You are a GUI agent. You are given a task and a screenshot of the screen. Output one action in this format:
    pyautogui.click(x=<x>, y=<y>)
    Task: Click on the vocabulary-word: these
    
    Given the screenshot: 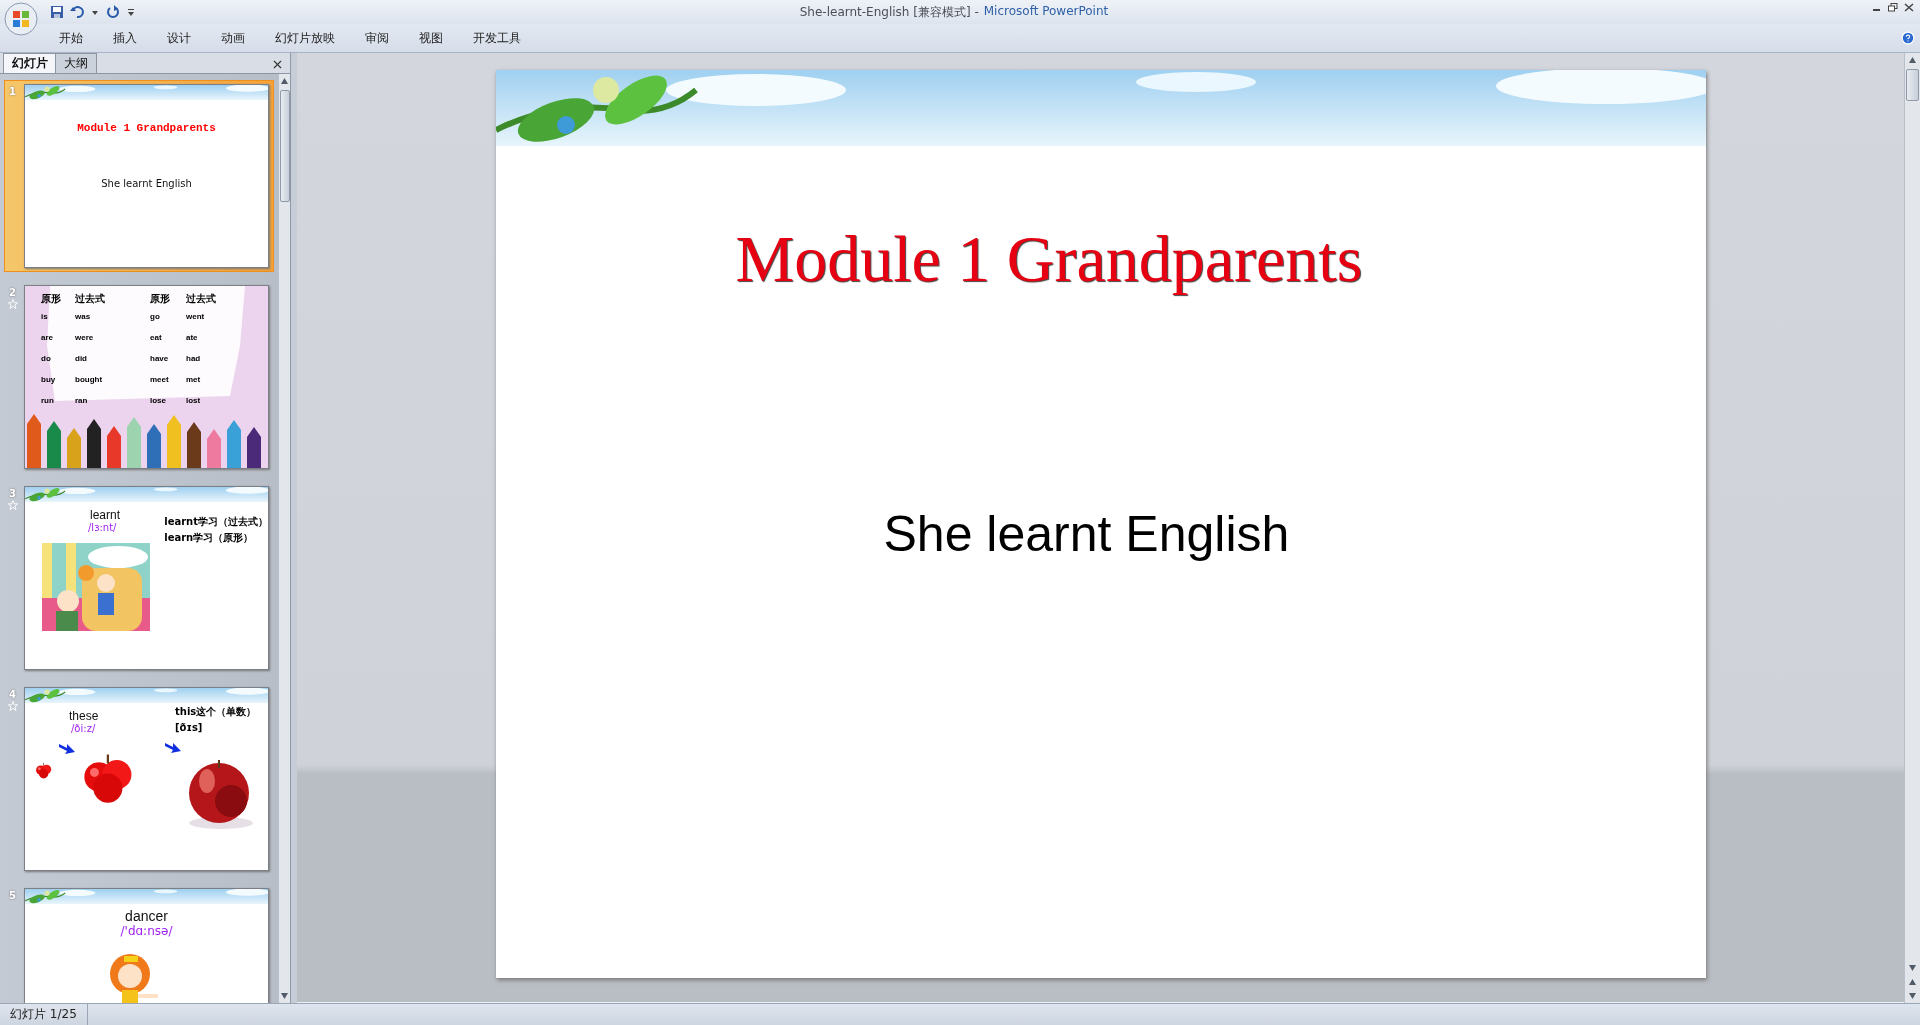 What is the action you would take?
    pyautogui.click(x=84, y=716)
    